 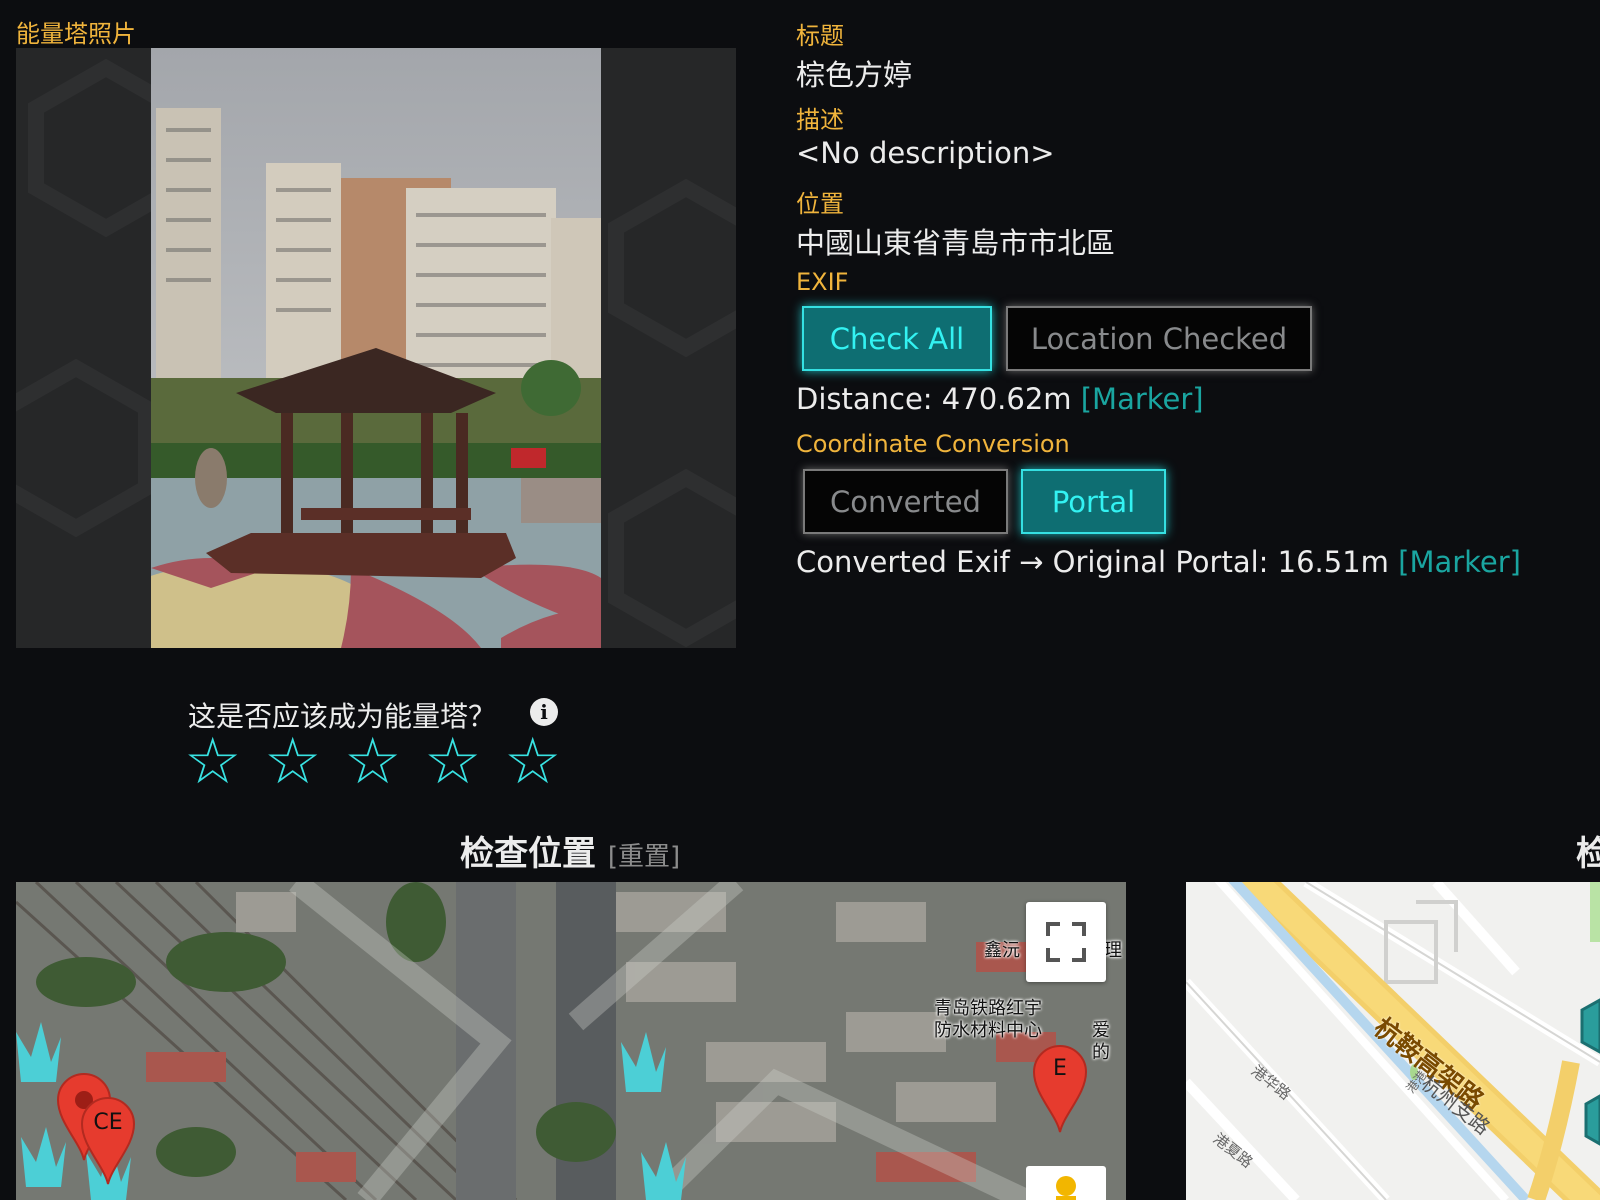 What do you see at coordinates (1066, 1188) in the screenshot?
I see `pegman-icon` at bounding box center [1066, 1188].